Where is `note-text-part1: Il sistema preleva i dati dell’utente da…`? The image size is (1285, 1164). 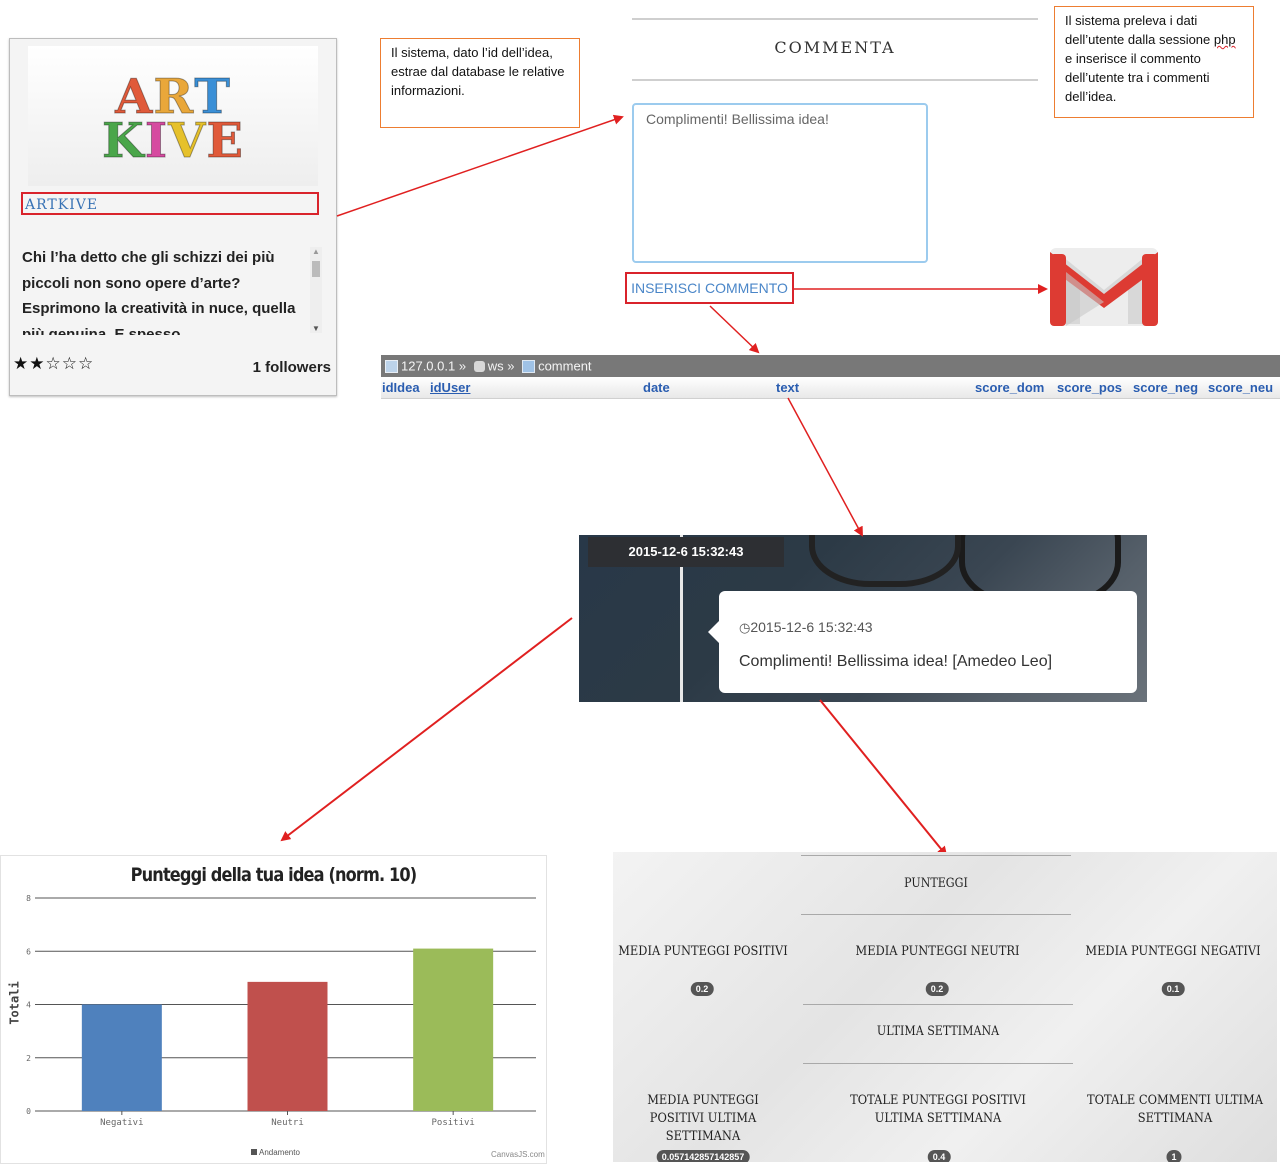
note-text-part1: Il sistema preleva i dati dell’utente da… is located at coordinates (1139, 30).